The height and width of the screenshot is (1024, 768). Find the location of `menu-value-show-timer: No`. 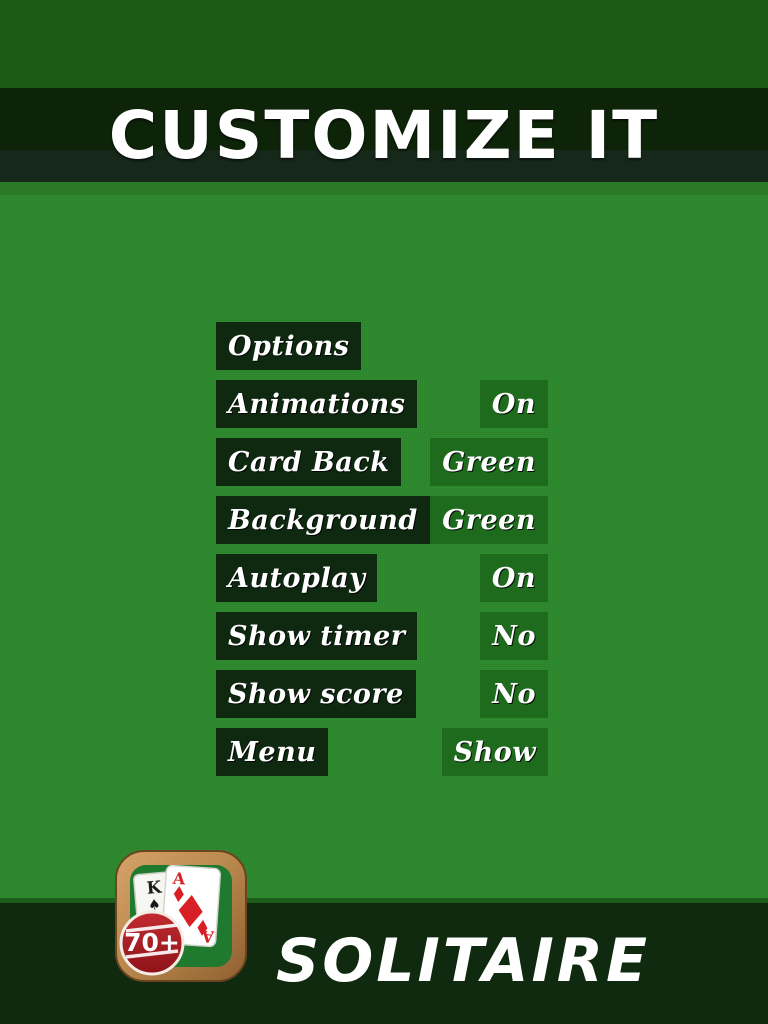

menu-value-show-timer: No is located at coordinates (514, 636).